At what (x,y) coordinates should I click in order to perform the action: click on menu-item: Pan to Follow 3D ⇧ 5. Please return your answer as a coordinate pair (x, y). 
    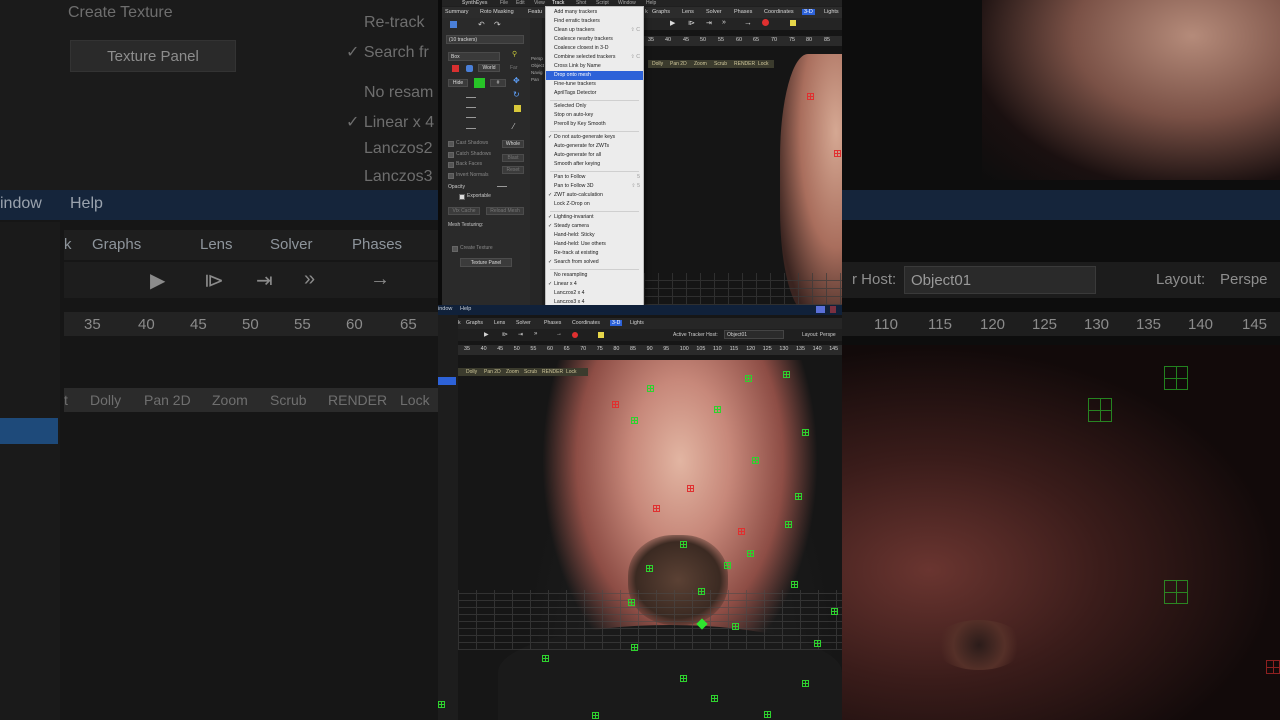
    Looking at the image, I should click on (594, 186).